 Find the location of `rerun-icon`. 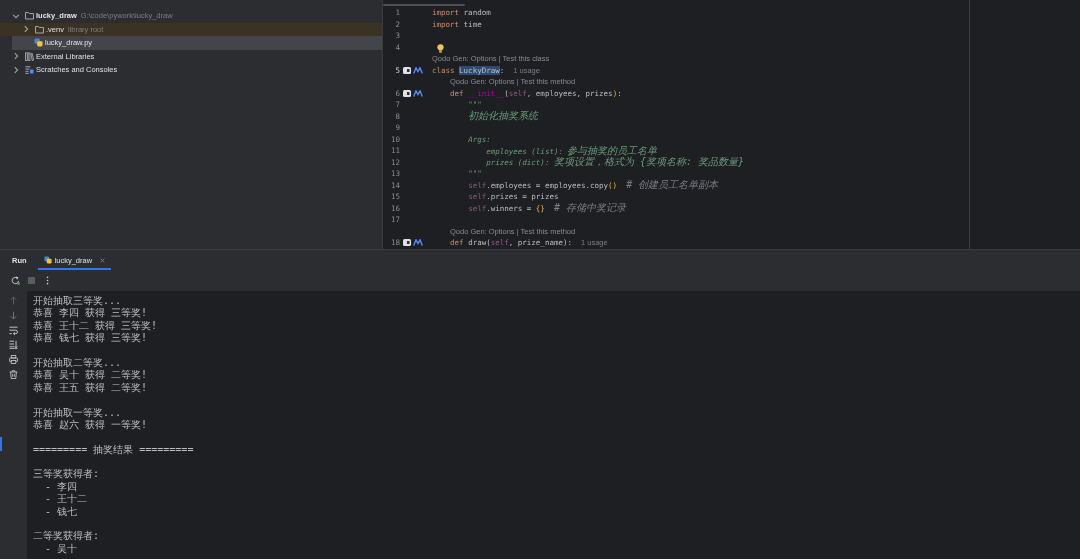

rerun-icon is located at coordinates (15, 280).